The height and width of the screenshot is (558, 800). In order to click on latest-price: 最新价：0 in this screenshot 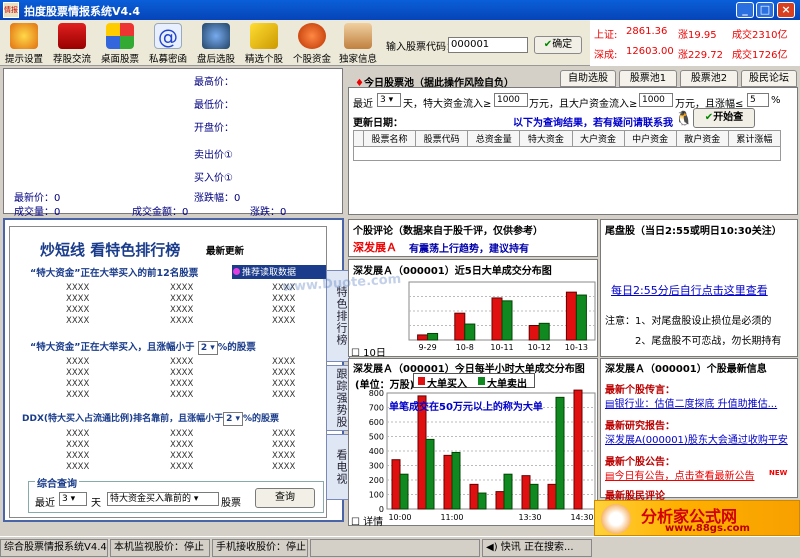, I will do `click(37, 198)`.